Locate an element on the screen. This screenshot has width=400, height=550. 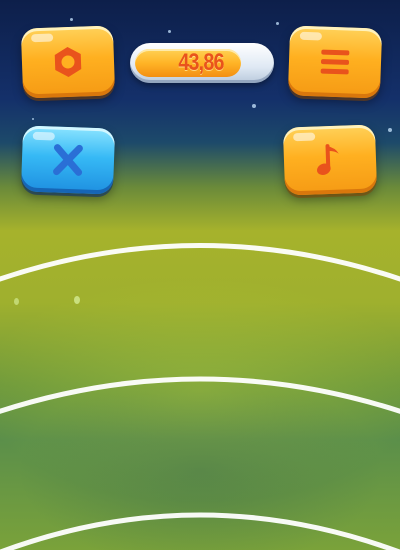
score-display: 43,86 is located at coordinates (202, 63).